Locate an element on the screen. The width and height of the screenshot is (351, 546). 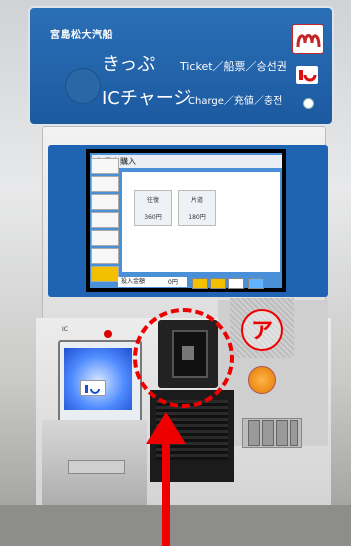
ic-reader-label-icon: IC is located at coordinates (65, 329).